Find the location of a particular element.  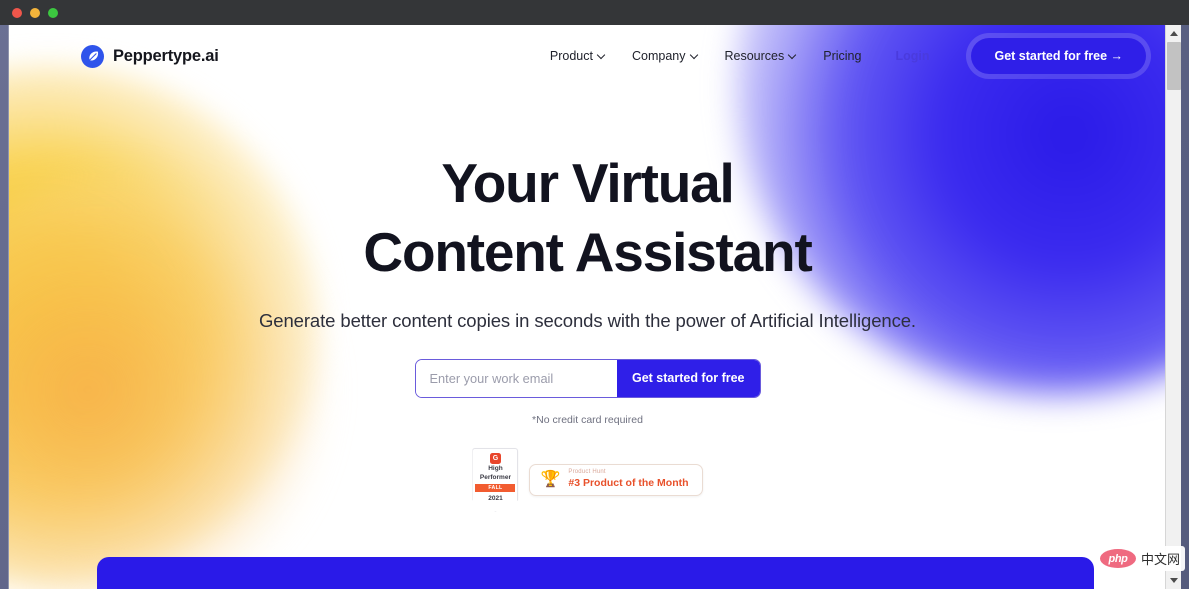

watermark-label: 中文网 is located at coordinates (1160, 559).